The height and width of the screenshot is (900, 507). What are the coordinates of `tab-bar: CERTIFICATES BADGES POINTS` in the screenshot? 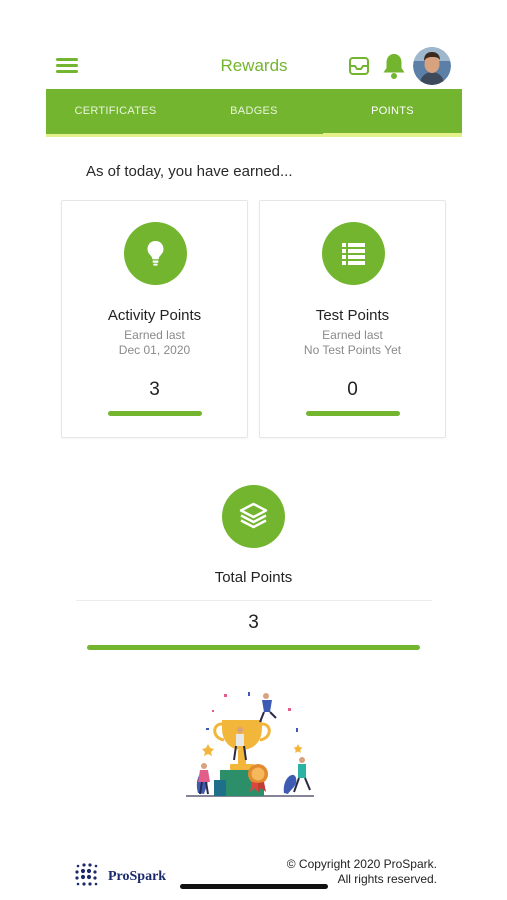 It's located at (254, 113).